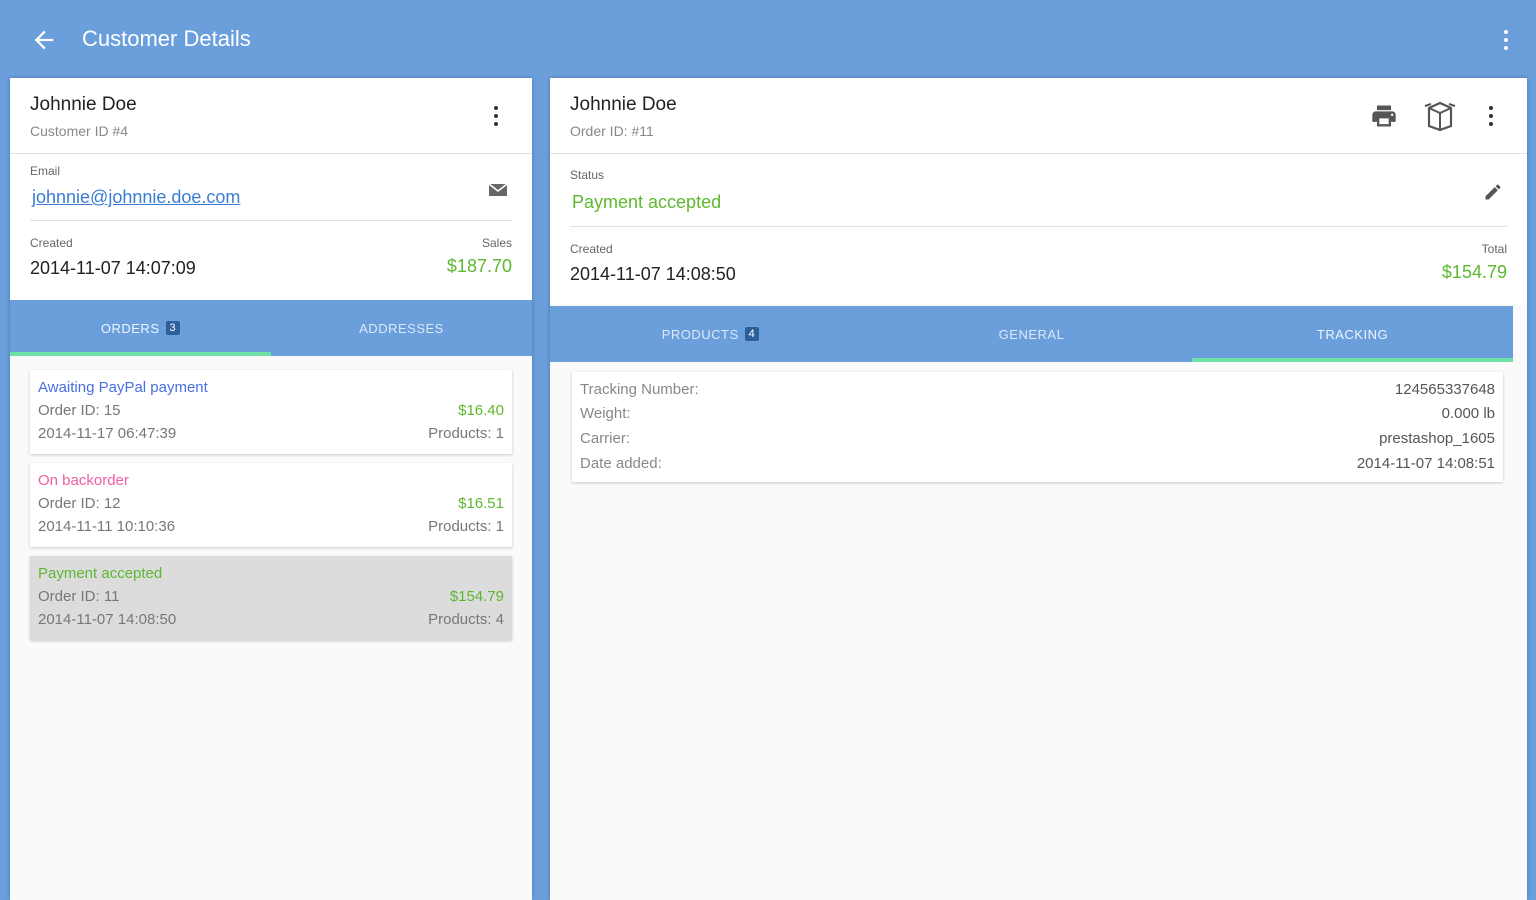 The image size is (1536, 900). I want to click on customer-menu-icon, so click(496, 116).